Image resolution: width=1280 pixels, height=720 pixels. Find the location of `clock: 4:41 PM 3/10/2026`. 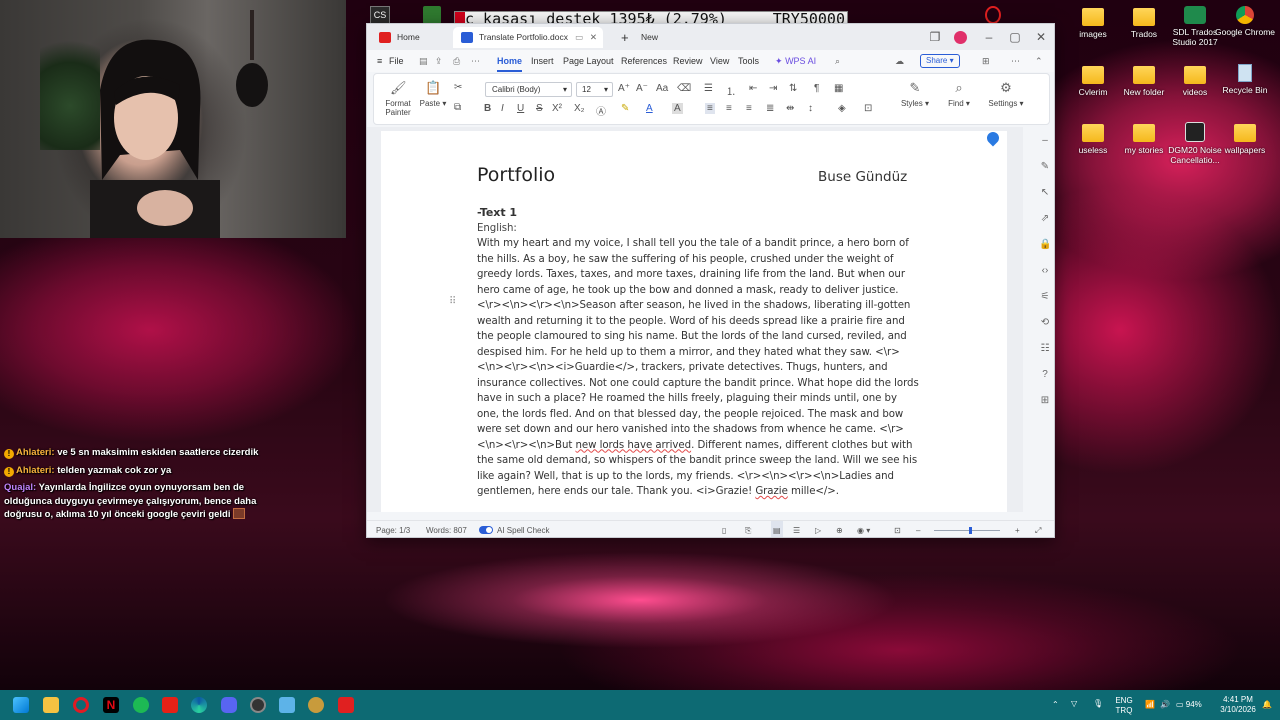

clock: 4:41 PM 3/10/2026 is located at coordinates (1238, 705).